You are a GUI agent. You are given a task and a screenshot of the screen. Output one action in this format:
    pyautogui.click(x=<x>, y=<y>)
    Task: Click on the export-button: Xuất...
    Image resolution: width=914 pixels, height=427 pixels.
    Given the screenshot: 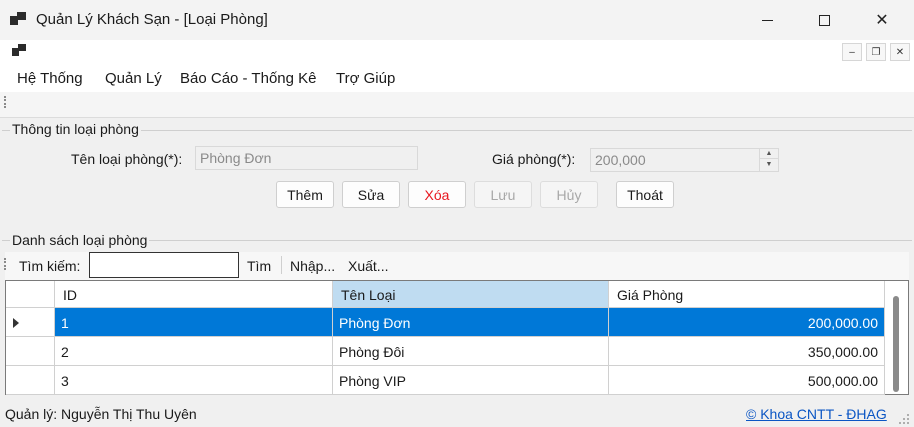 What is the action you would take?
    pyautogui.click(x=368, y=266)
    